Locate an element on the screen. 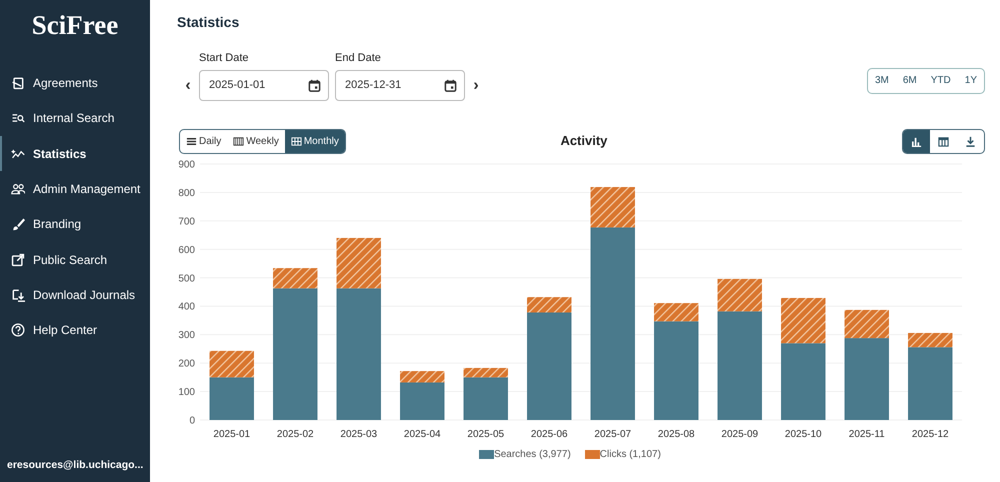 The height and width of the screenshot is (482, 1000). lines-icon is located at coordinates (191, 141).